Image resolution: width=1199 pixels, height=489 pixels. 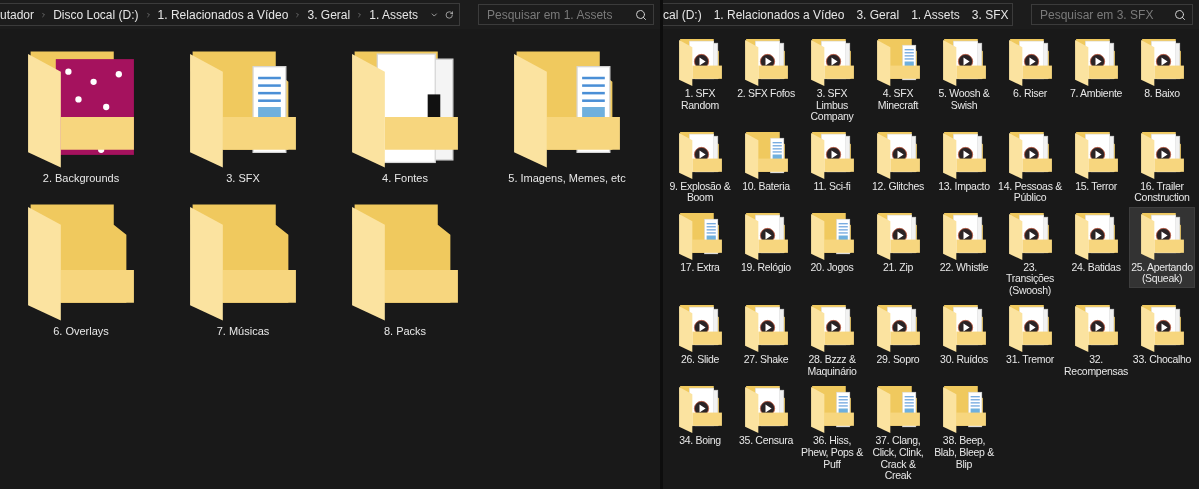 What do you see at coordinates (1162, 247) in the screenshot?
I see `folder-item: 25. Apertando (Squeak)` at bounding box center [1162, 247].